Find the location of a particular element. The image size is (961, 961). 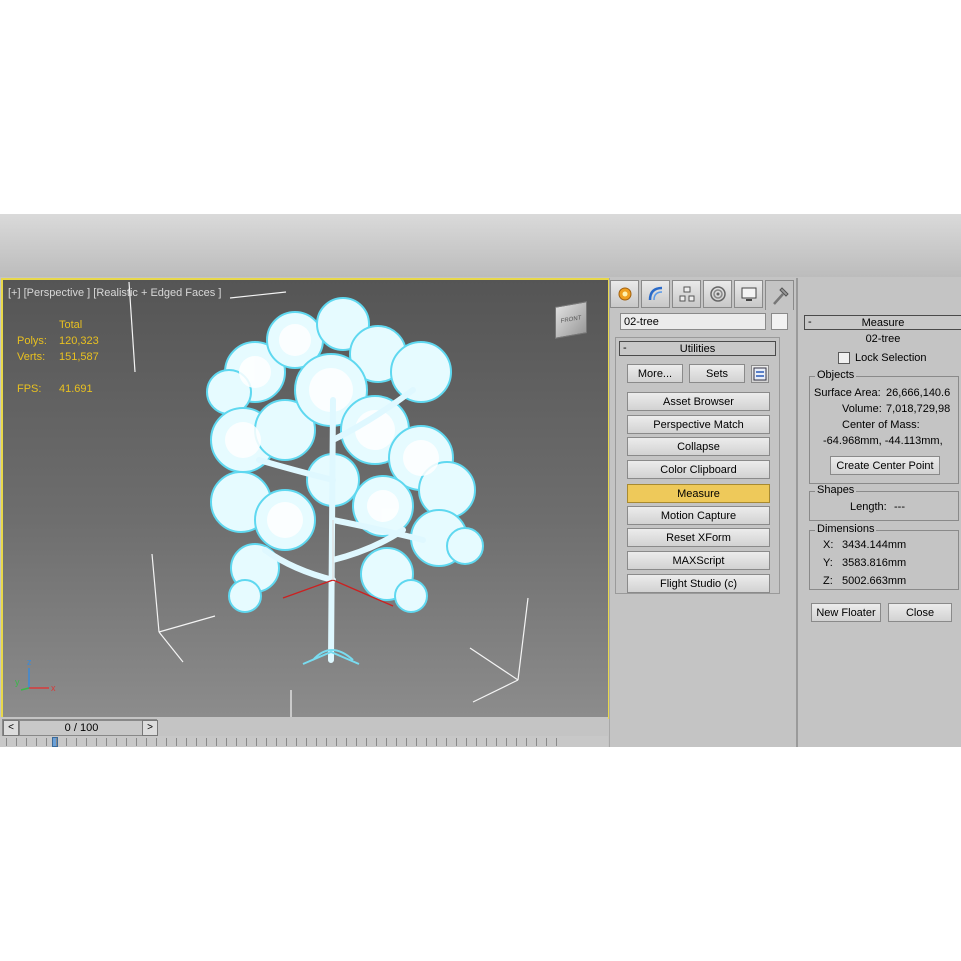

modify-icon is located at coordinates (655, 293).